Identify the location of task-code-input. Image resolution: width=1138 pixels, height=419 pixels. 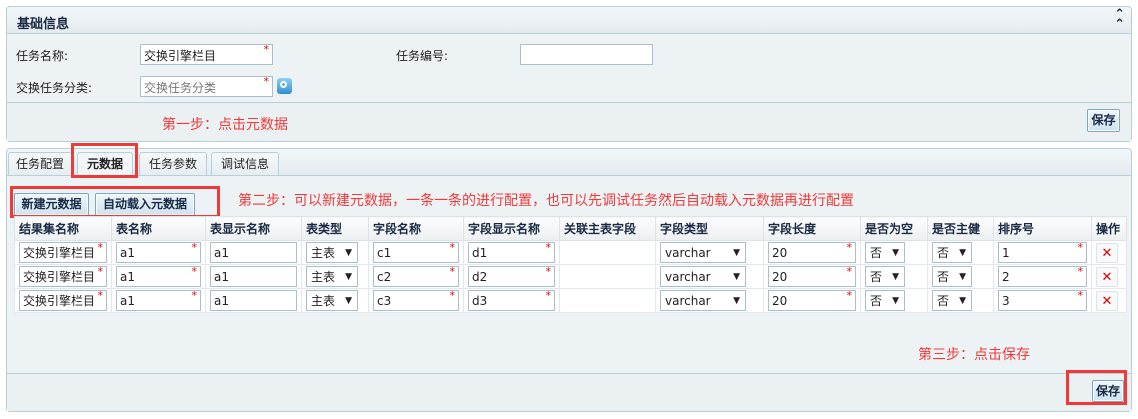
(586, 54).